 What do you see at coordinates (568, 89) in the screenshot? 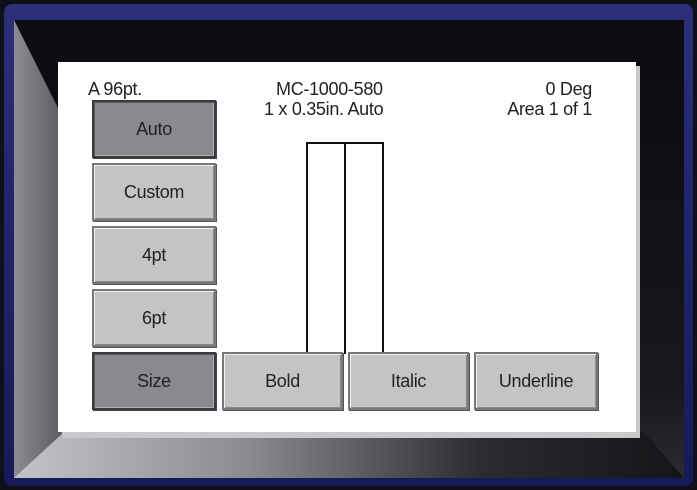
I see `rotation-readout: 0 Deg` at bounding box center [568, 89].